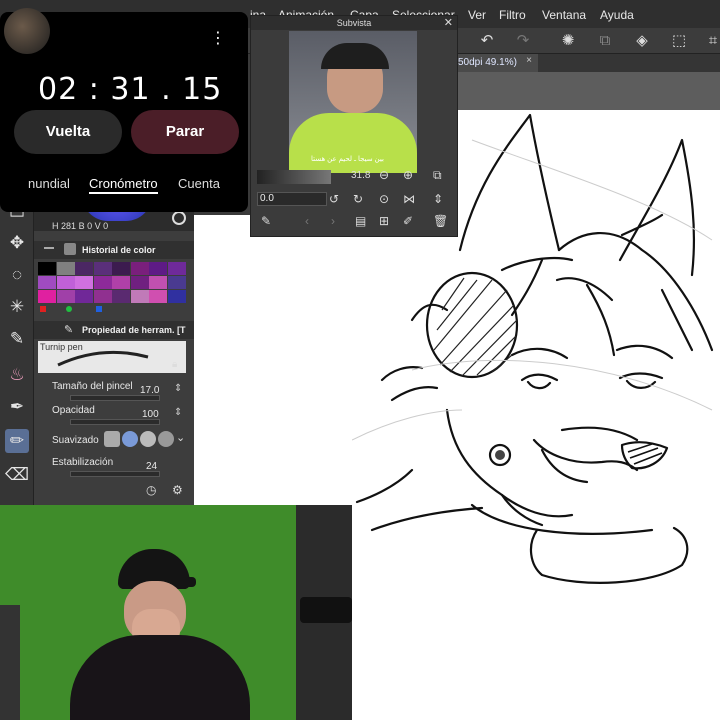 The image size is (720, 720). Describe the element at coordinates (17, 243) in the screenshot. I see `move-icon: ✥` at that location.